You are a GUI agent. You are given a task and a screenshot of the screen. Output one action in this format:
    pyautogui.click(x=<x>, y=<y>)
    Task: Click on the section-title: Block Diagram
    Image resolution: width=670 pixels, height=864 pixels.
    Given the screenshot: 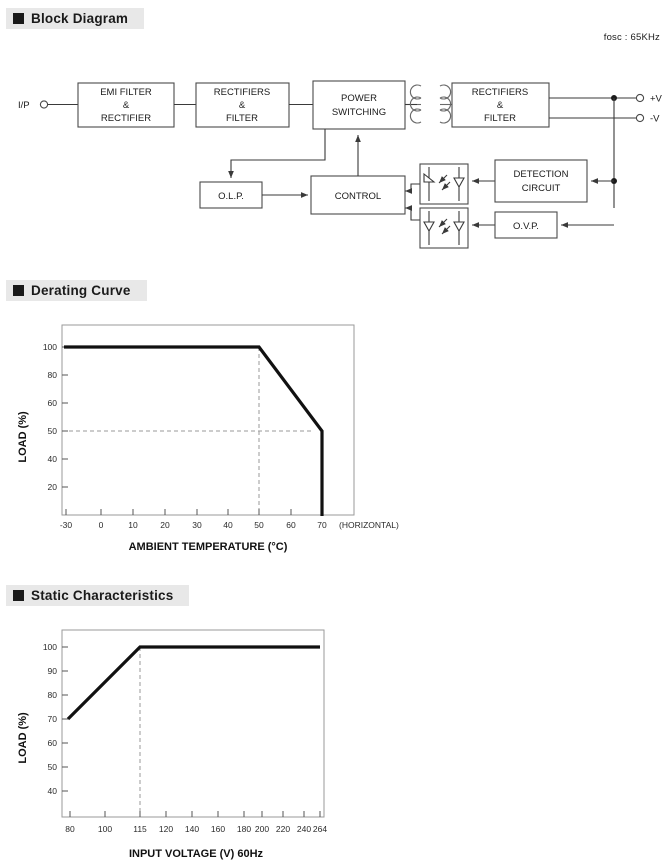 What is the action you would take?
    pyautogui.click(x=80, y=18)
    